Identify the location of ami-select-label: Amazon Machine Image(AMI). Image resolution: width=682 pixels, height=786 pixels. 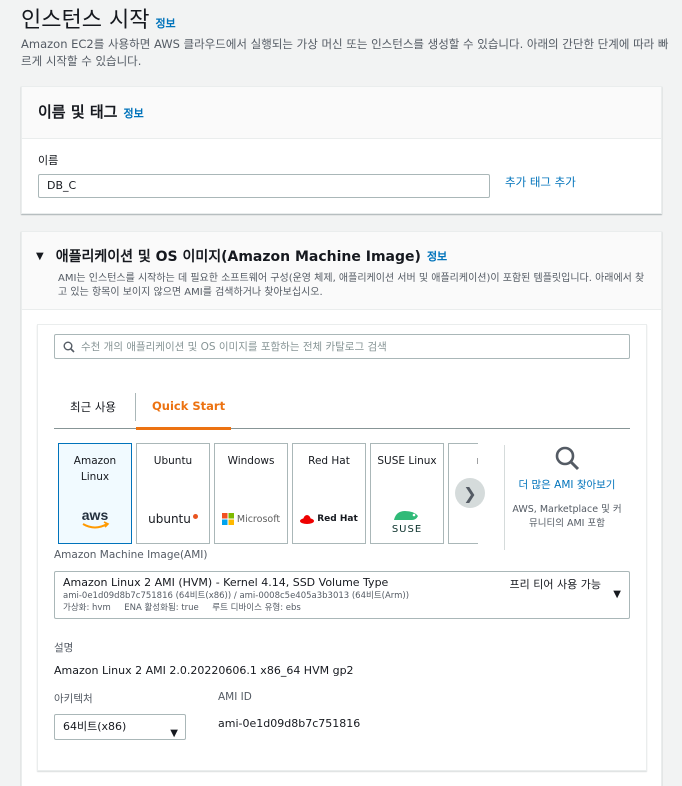
(131, 555).